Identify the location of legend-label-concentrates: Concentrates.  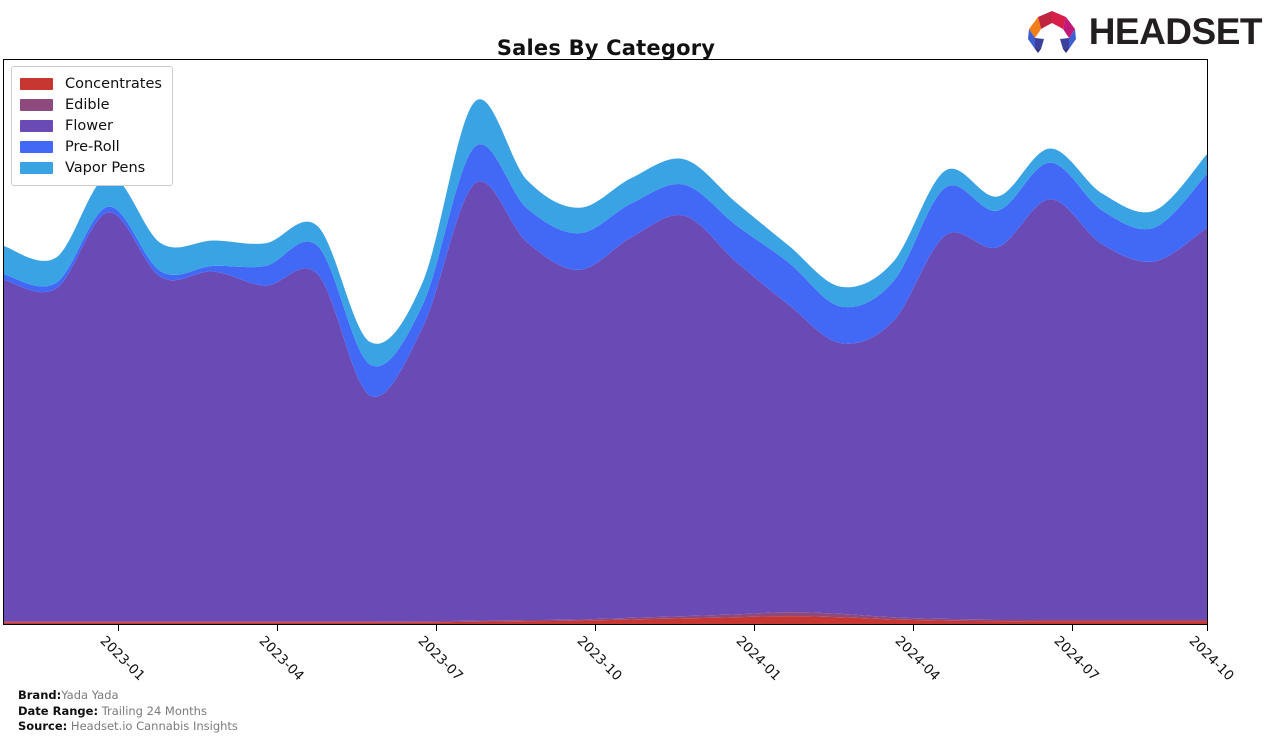
(113, 83).